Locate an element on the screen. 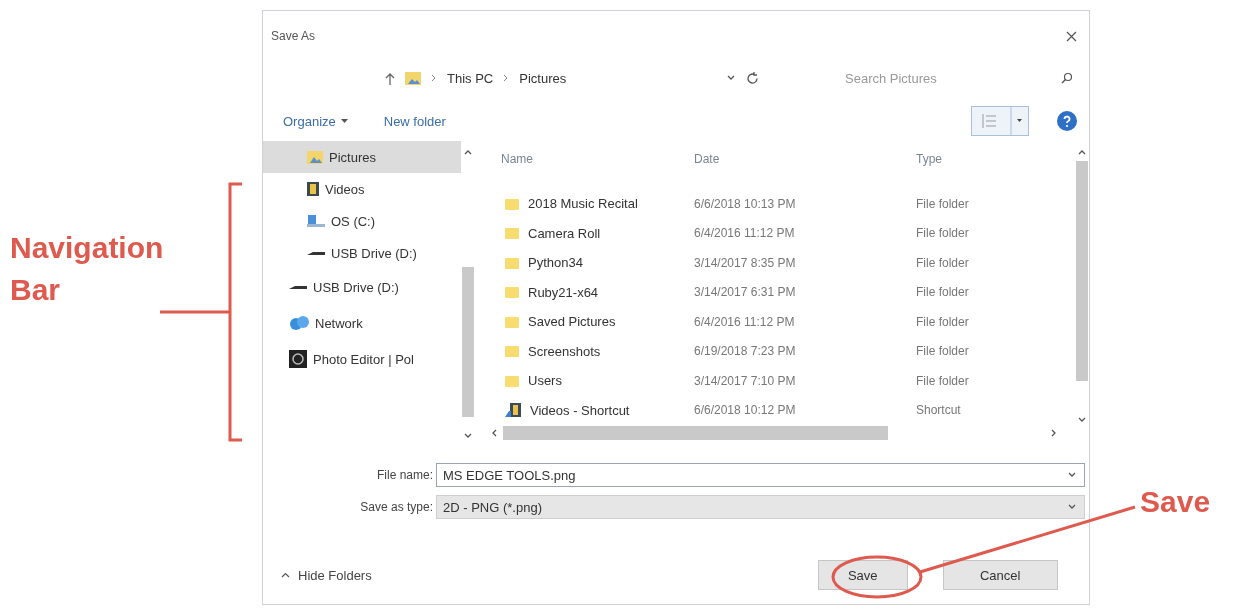 The width and height of the screenshot is (1243, 608). refresh-icon is located at coordinates (753, 78).